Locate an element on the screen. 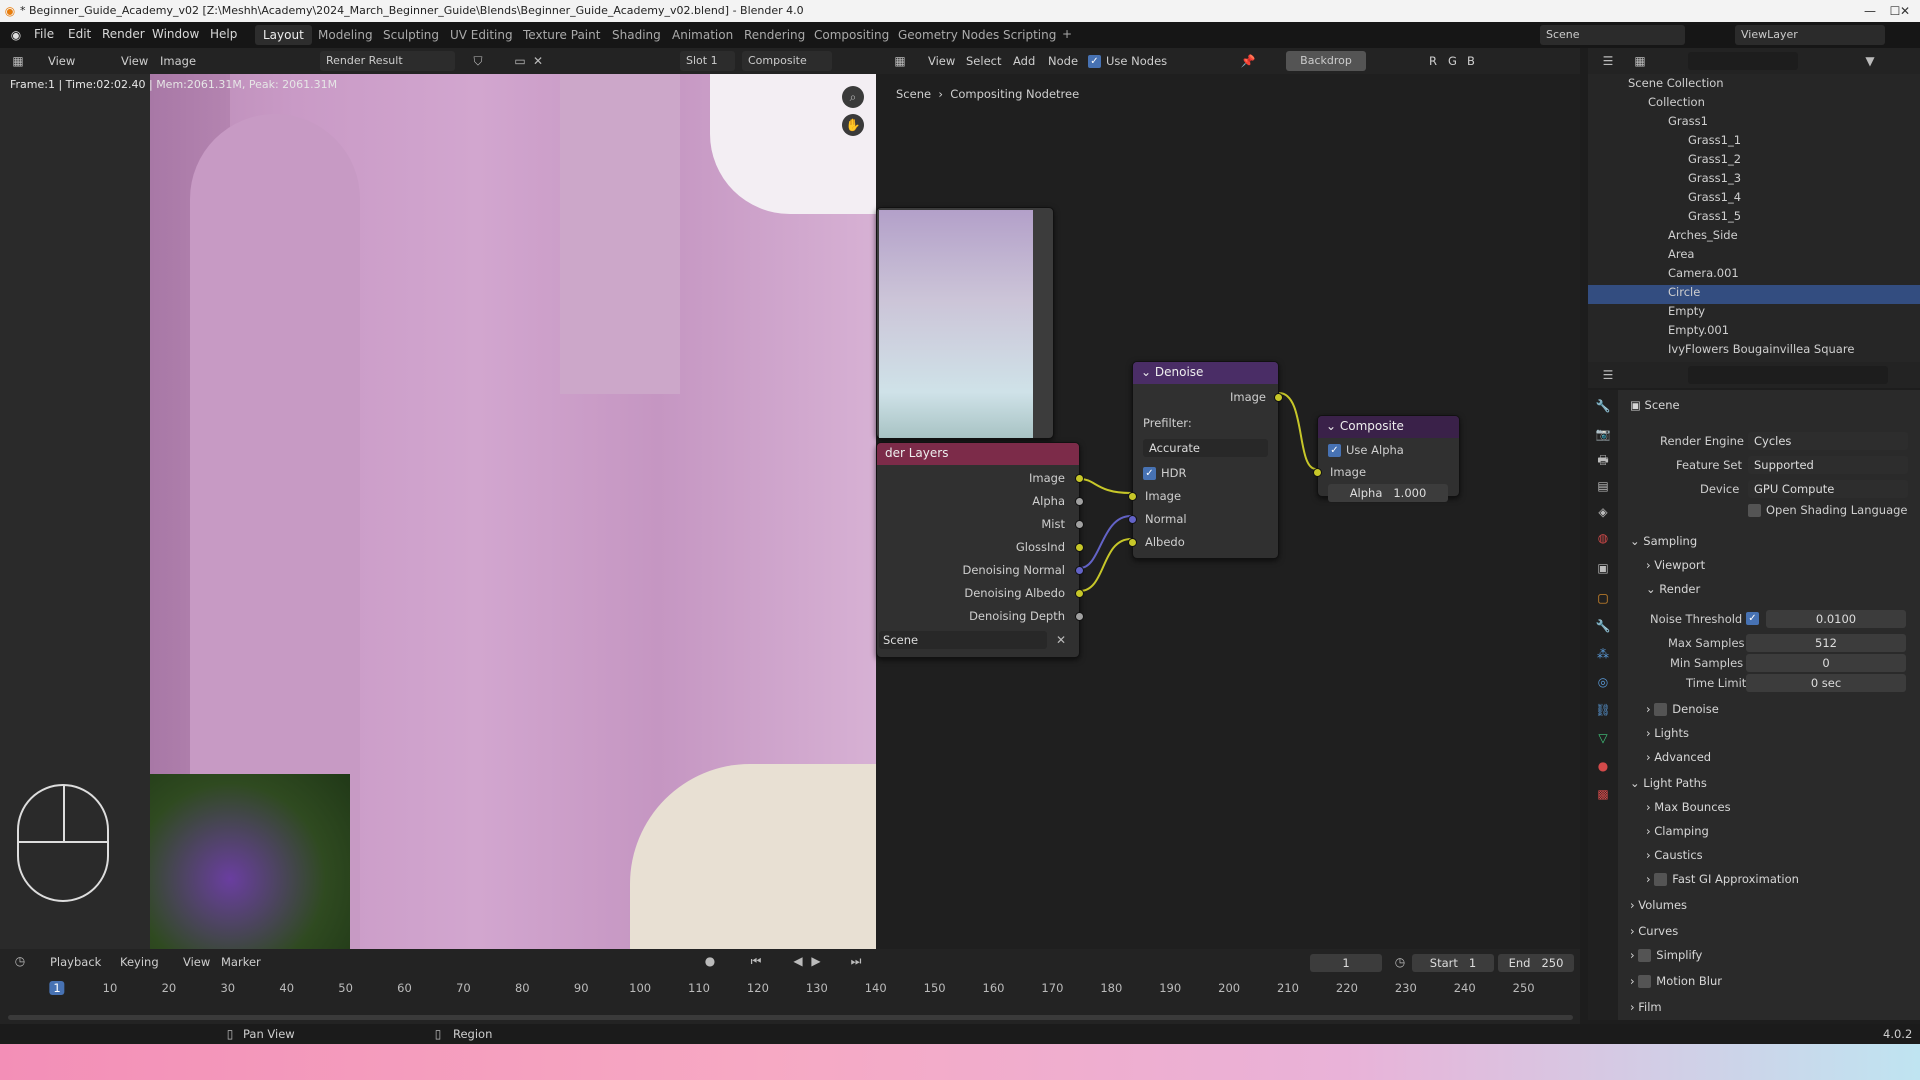 The height and width of the screenshot is (1080, 1920). view-layer-selector: ViewLayer is located at coordinates (1810, 35).